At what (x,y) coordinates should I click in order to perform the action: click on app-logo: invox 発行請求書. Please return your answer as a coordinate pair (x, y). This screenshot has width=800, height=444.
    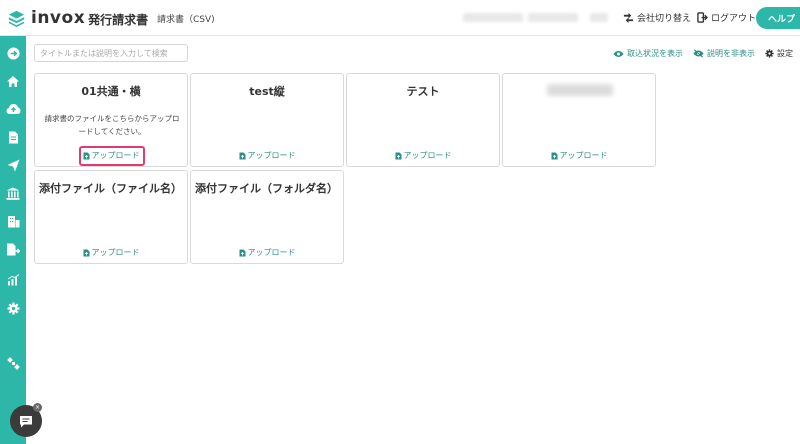
    Looking at the image, I should click on (78, 18).